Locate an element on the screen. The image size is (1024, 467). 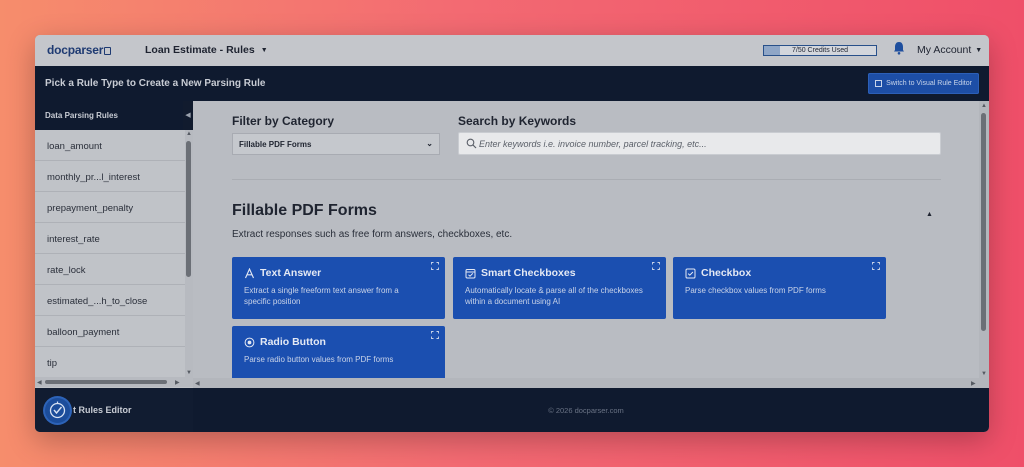
card-title: Checkbox is located at coordinates (726, 273).